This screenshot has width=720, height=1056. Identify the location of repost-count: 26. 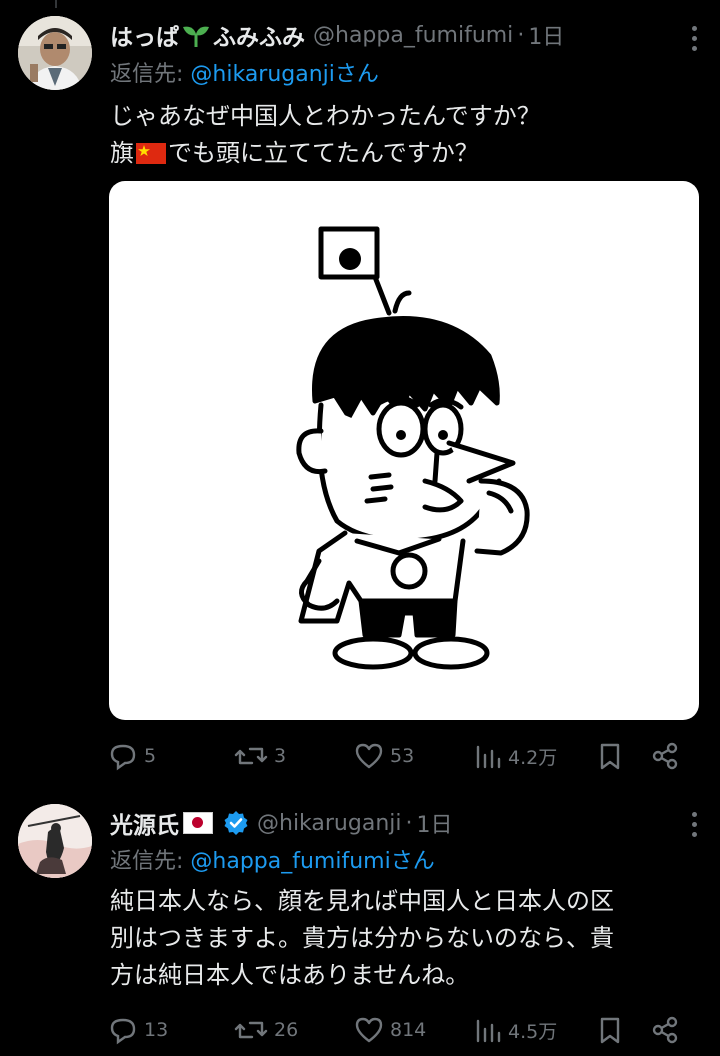
(286, 1030).